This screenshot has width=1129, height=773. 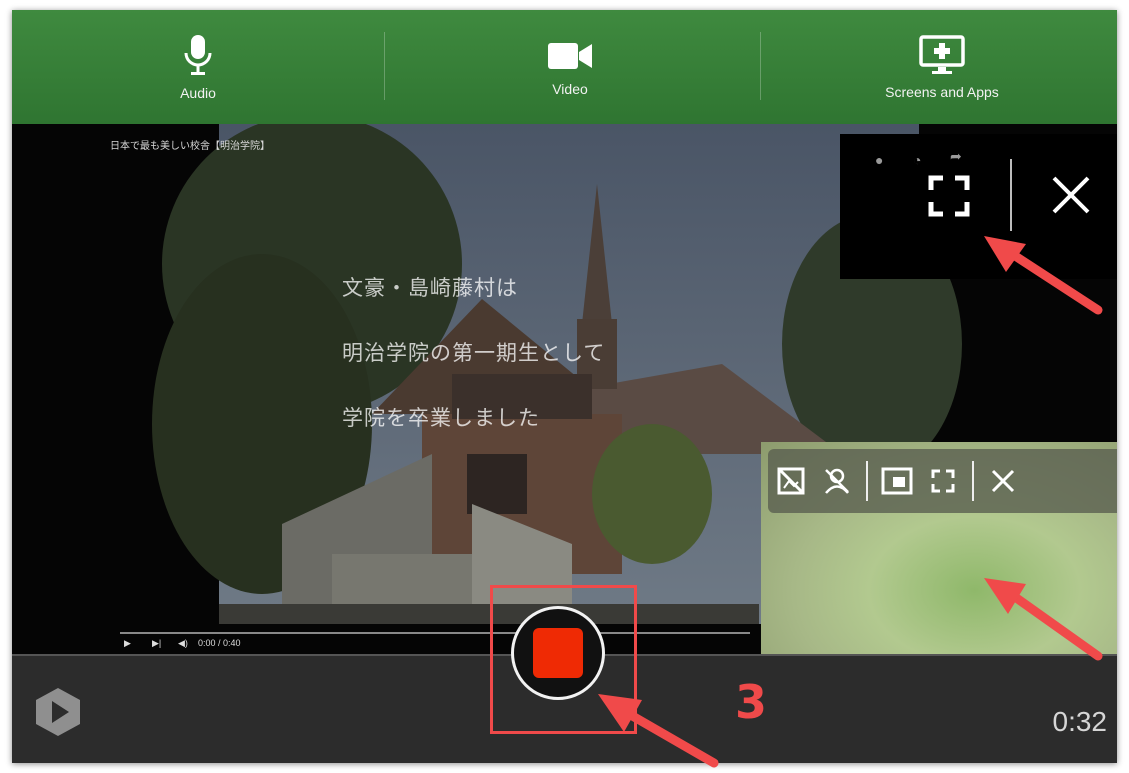 I want to click on embedded-player-controls: ▶ ▶| ◀) 0:00 / 0:40, so click(x=432, y=639).